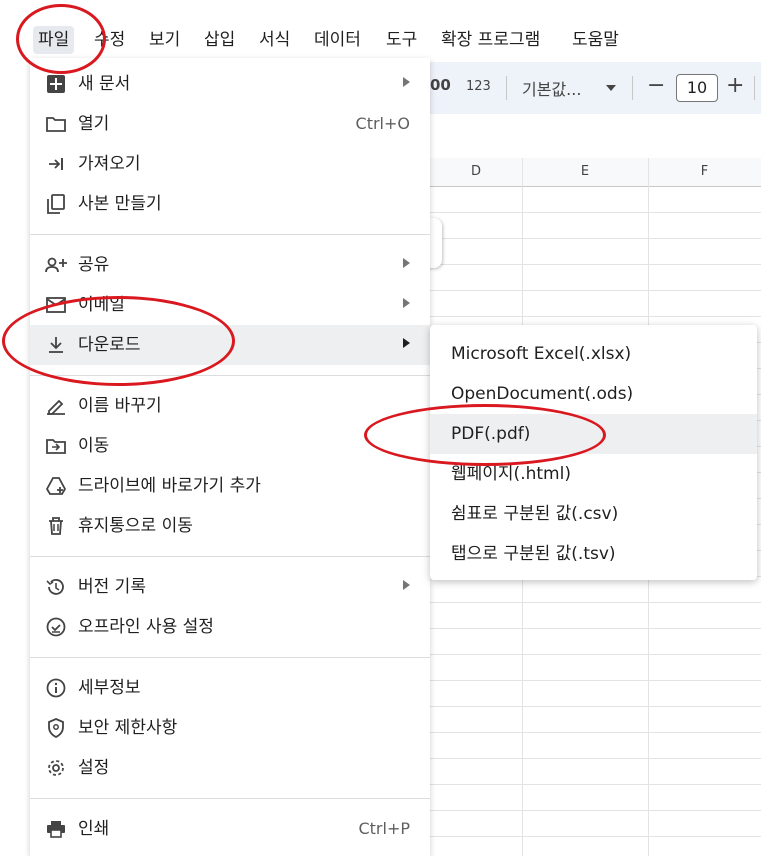  Describe the element at coordinates (274, 40) in the screenshot. I see `menu-format: 서식` at that location.